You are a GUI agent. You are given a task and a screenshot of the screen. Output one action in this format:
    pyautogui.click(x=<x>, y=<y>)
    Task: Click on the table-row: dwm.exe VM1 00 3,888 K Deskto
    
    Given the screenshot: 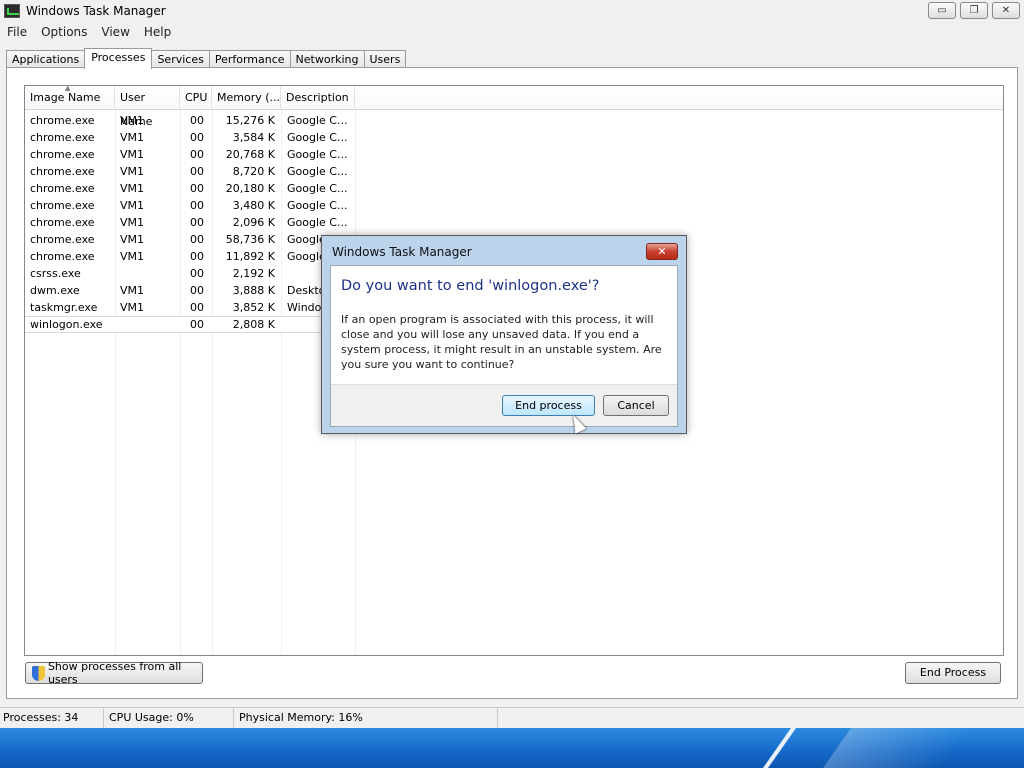 What is the action you would take?
    pyautogui.click(x=190, y=290)
    